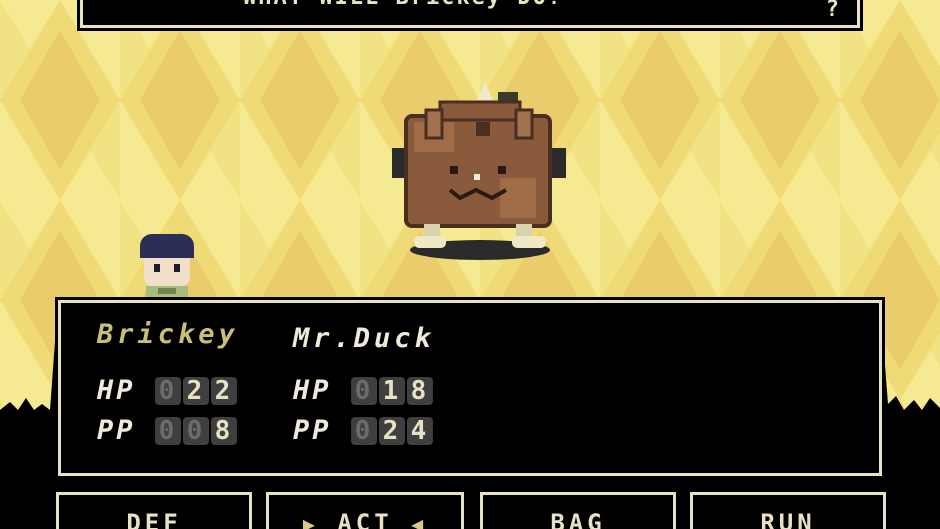 The height and width of the screenshot is (529, 940). I want to click on def-command-button: DEF, so click(154, 510).